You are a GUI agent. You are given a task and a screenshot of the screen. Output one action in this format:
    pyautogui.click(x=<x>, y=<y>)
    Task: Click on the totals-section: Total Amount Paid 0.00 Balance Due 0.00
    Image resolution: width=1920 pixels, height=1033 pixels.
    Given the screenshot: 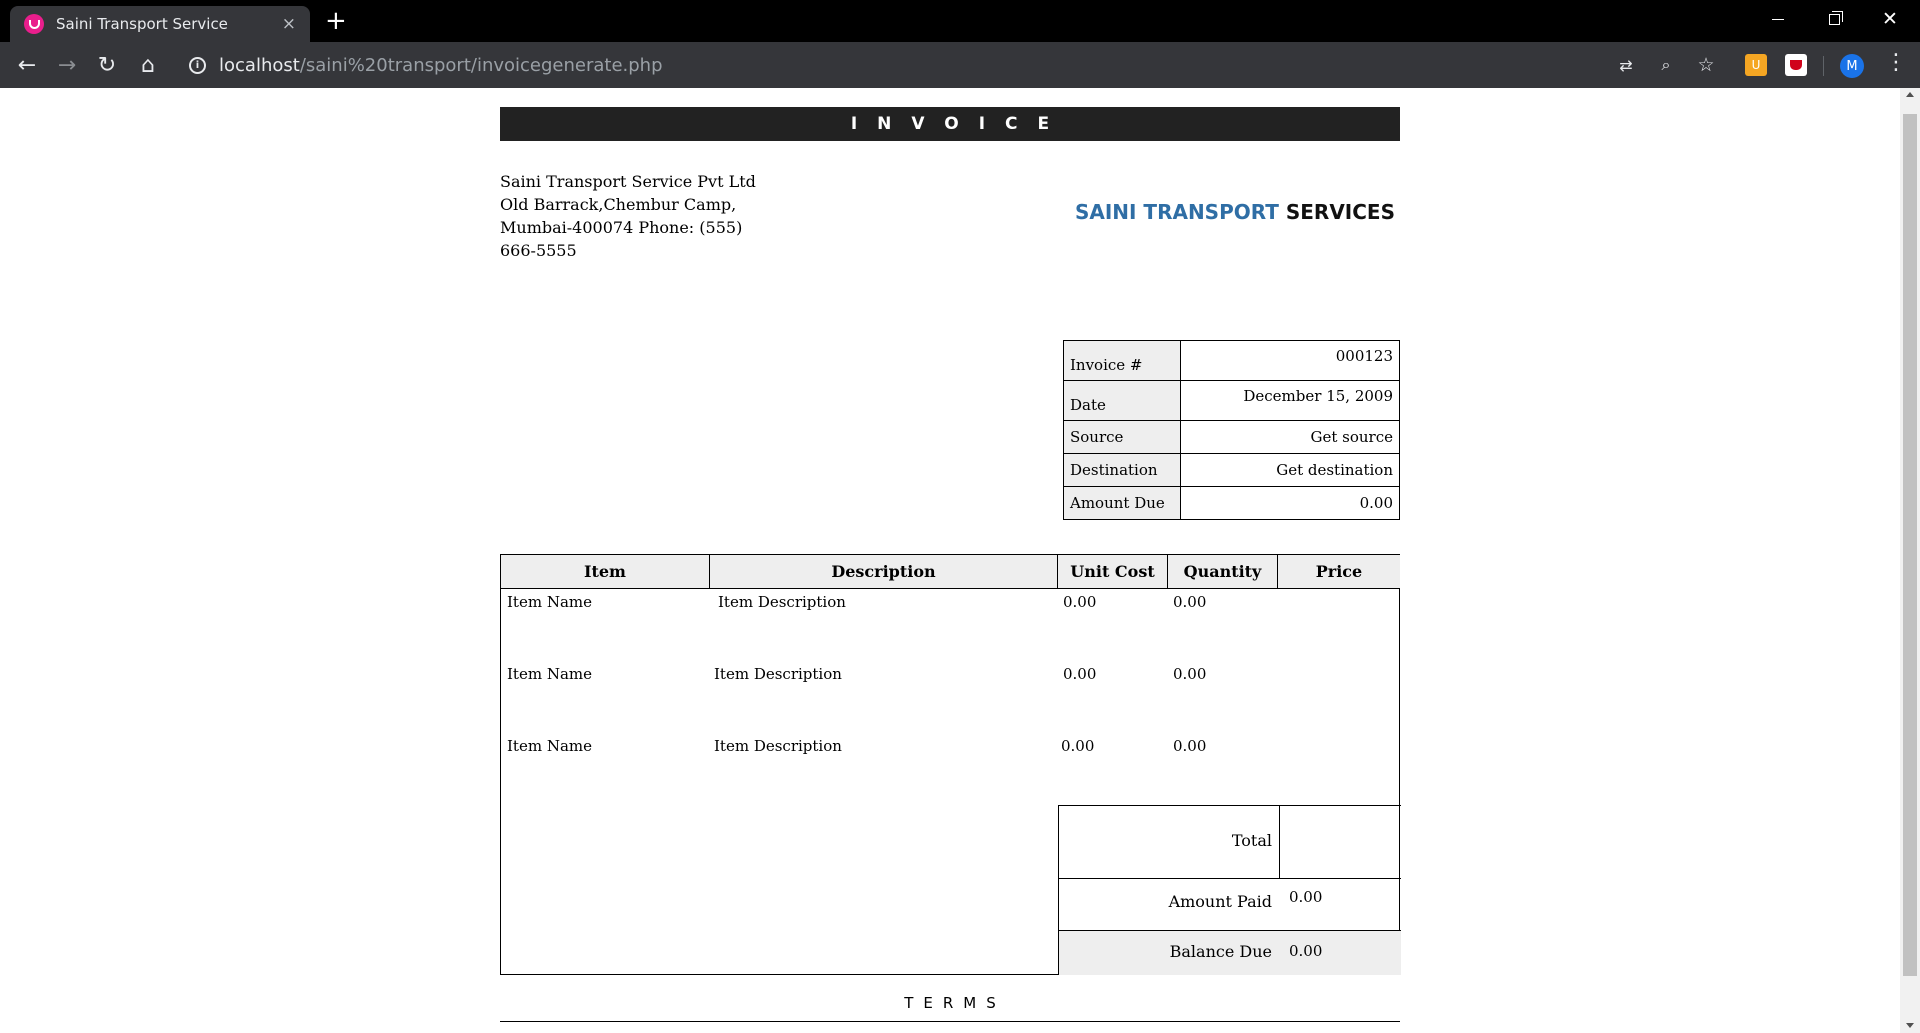 What is the action you would take?
    pyautogui.click(x=1229, y=890)
    